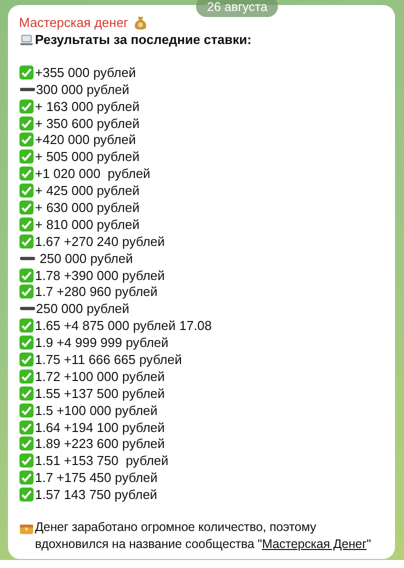 The height and width of the screenshot is (568, 404). I want to click on result-text: 1.78 +390 000 рублей, so click(100, 275).